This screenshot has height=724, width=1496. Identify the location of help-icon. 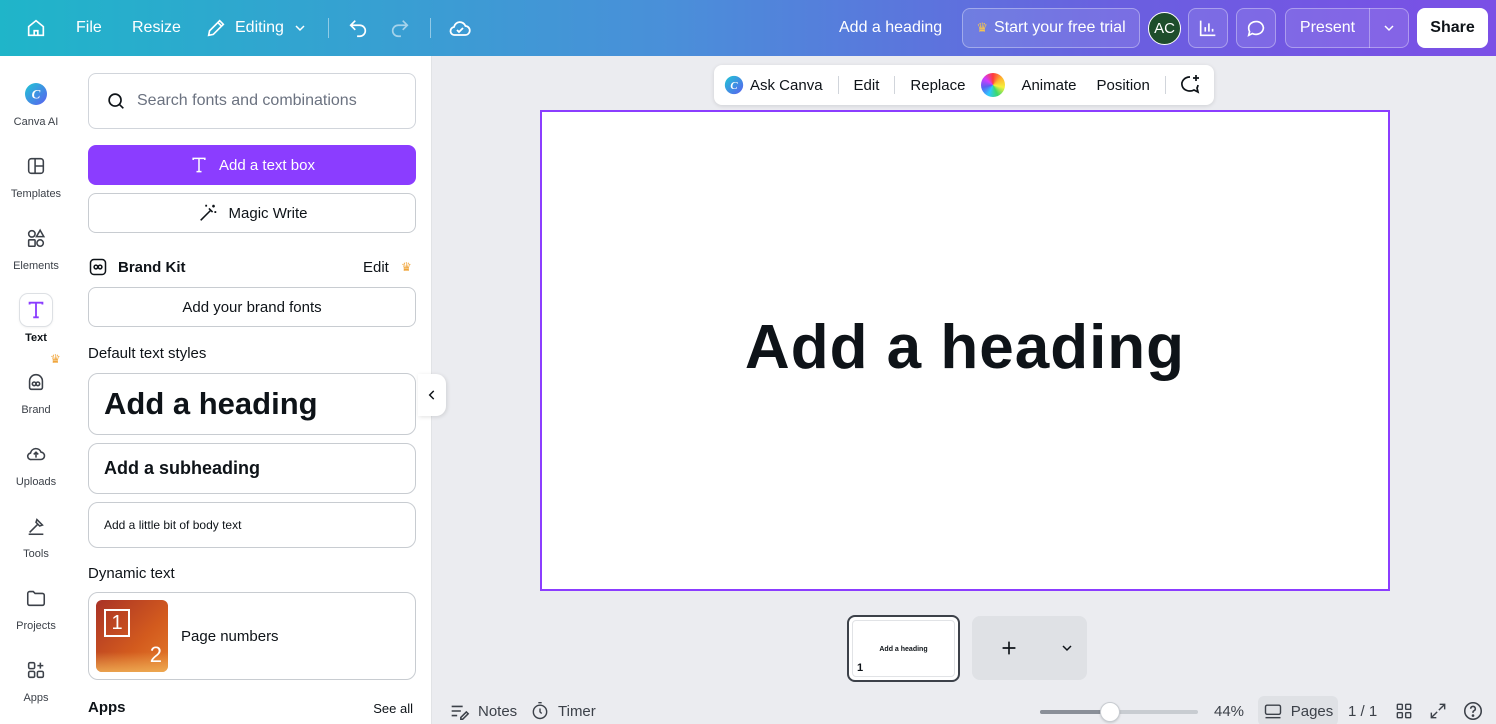
(1473, 711).